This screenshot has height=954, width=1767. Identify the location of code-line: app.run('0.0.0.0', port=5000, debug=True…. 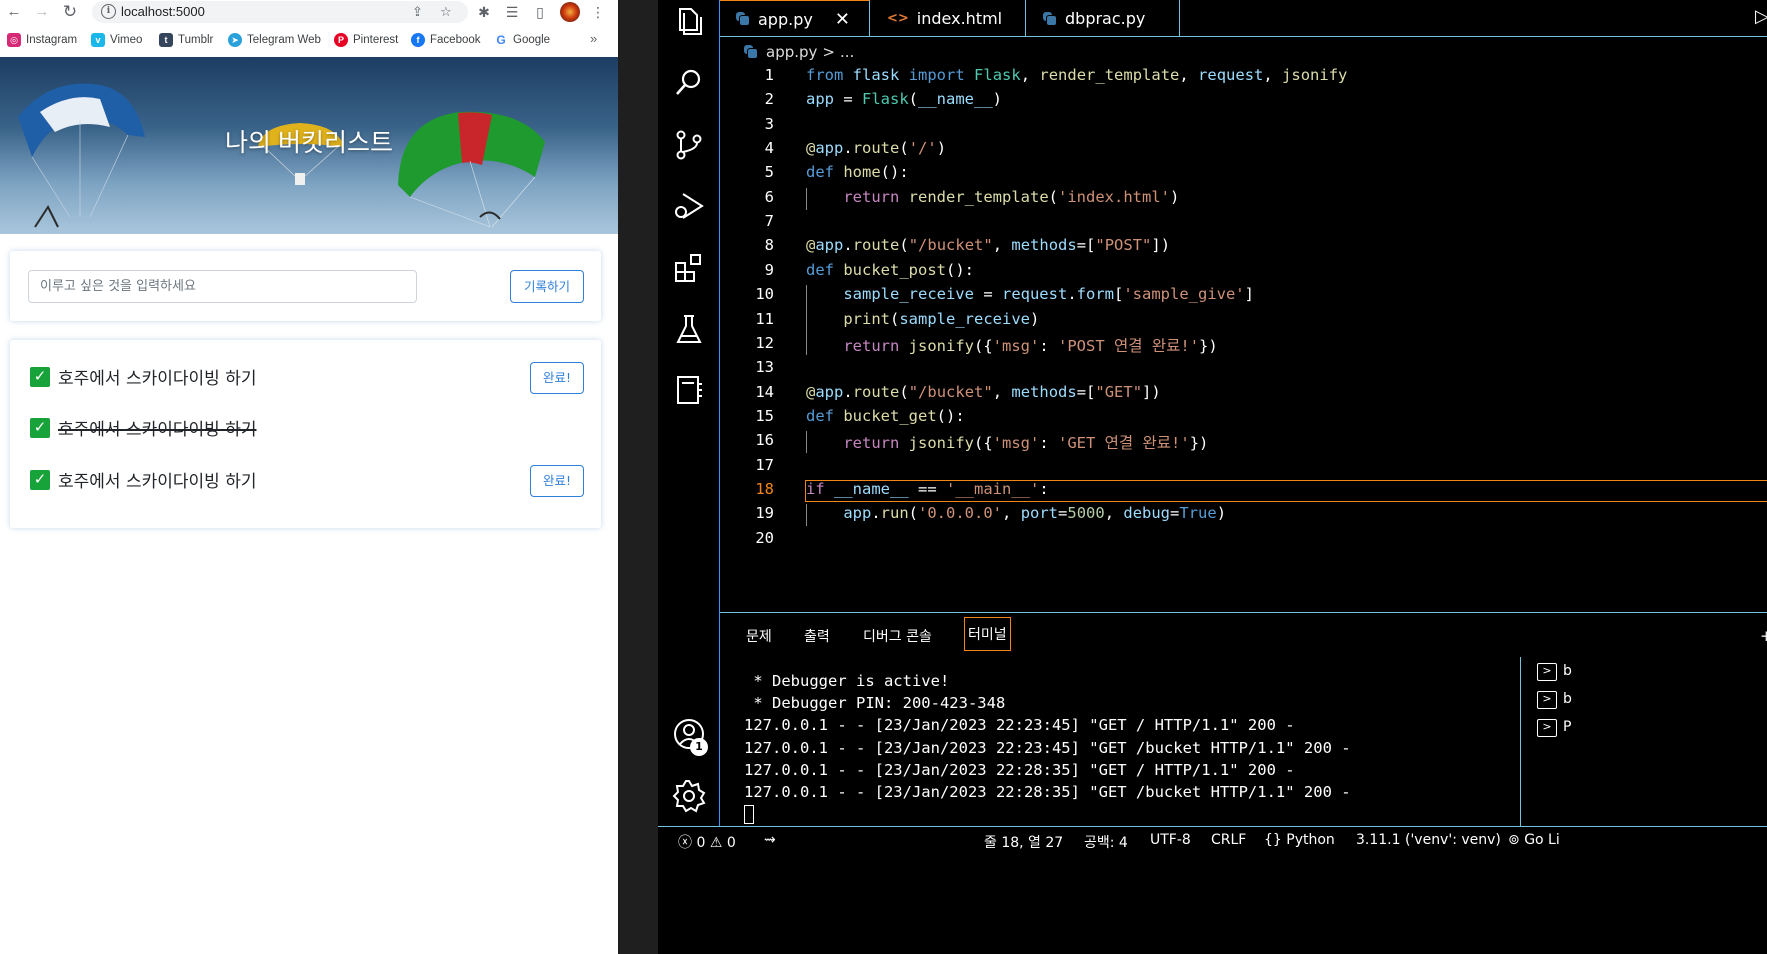
(1016, 513).